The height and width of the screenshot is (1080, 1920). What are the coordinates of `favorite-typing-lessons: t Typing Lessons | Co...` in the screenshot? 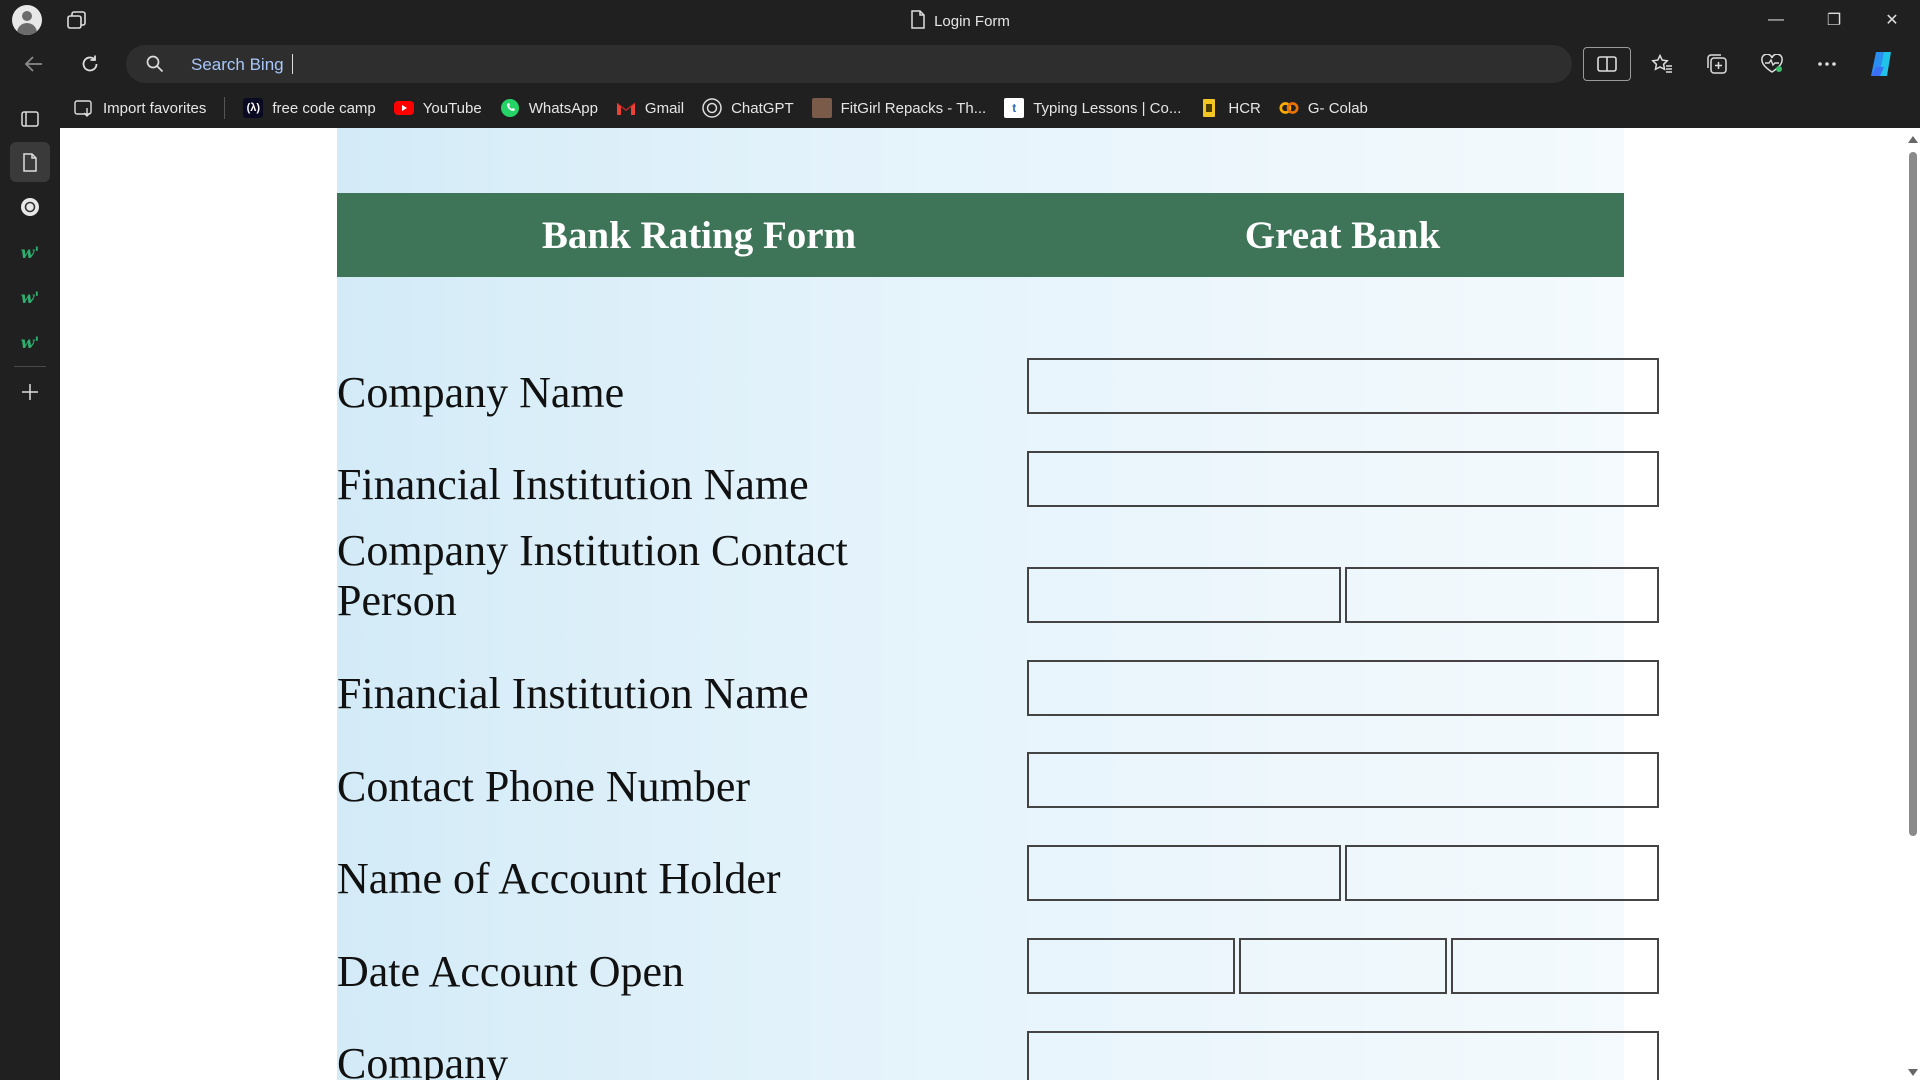 It's located at (1092, 108).